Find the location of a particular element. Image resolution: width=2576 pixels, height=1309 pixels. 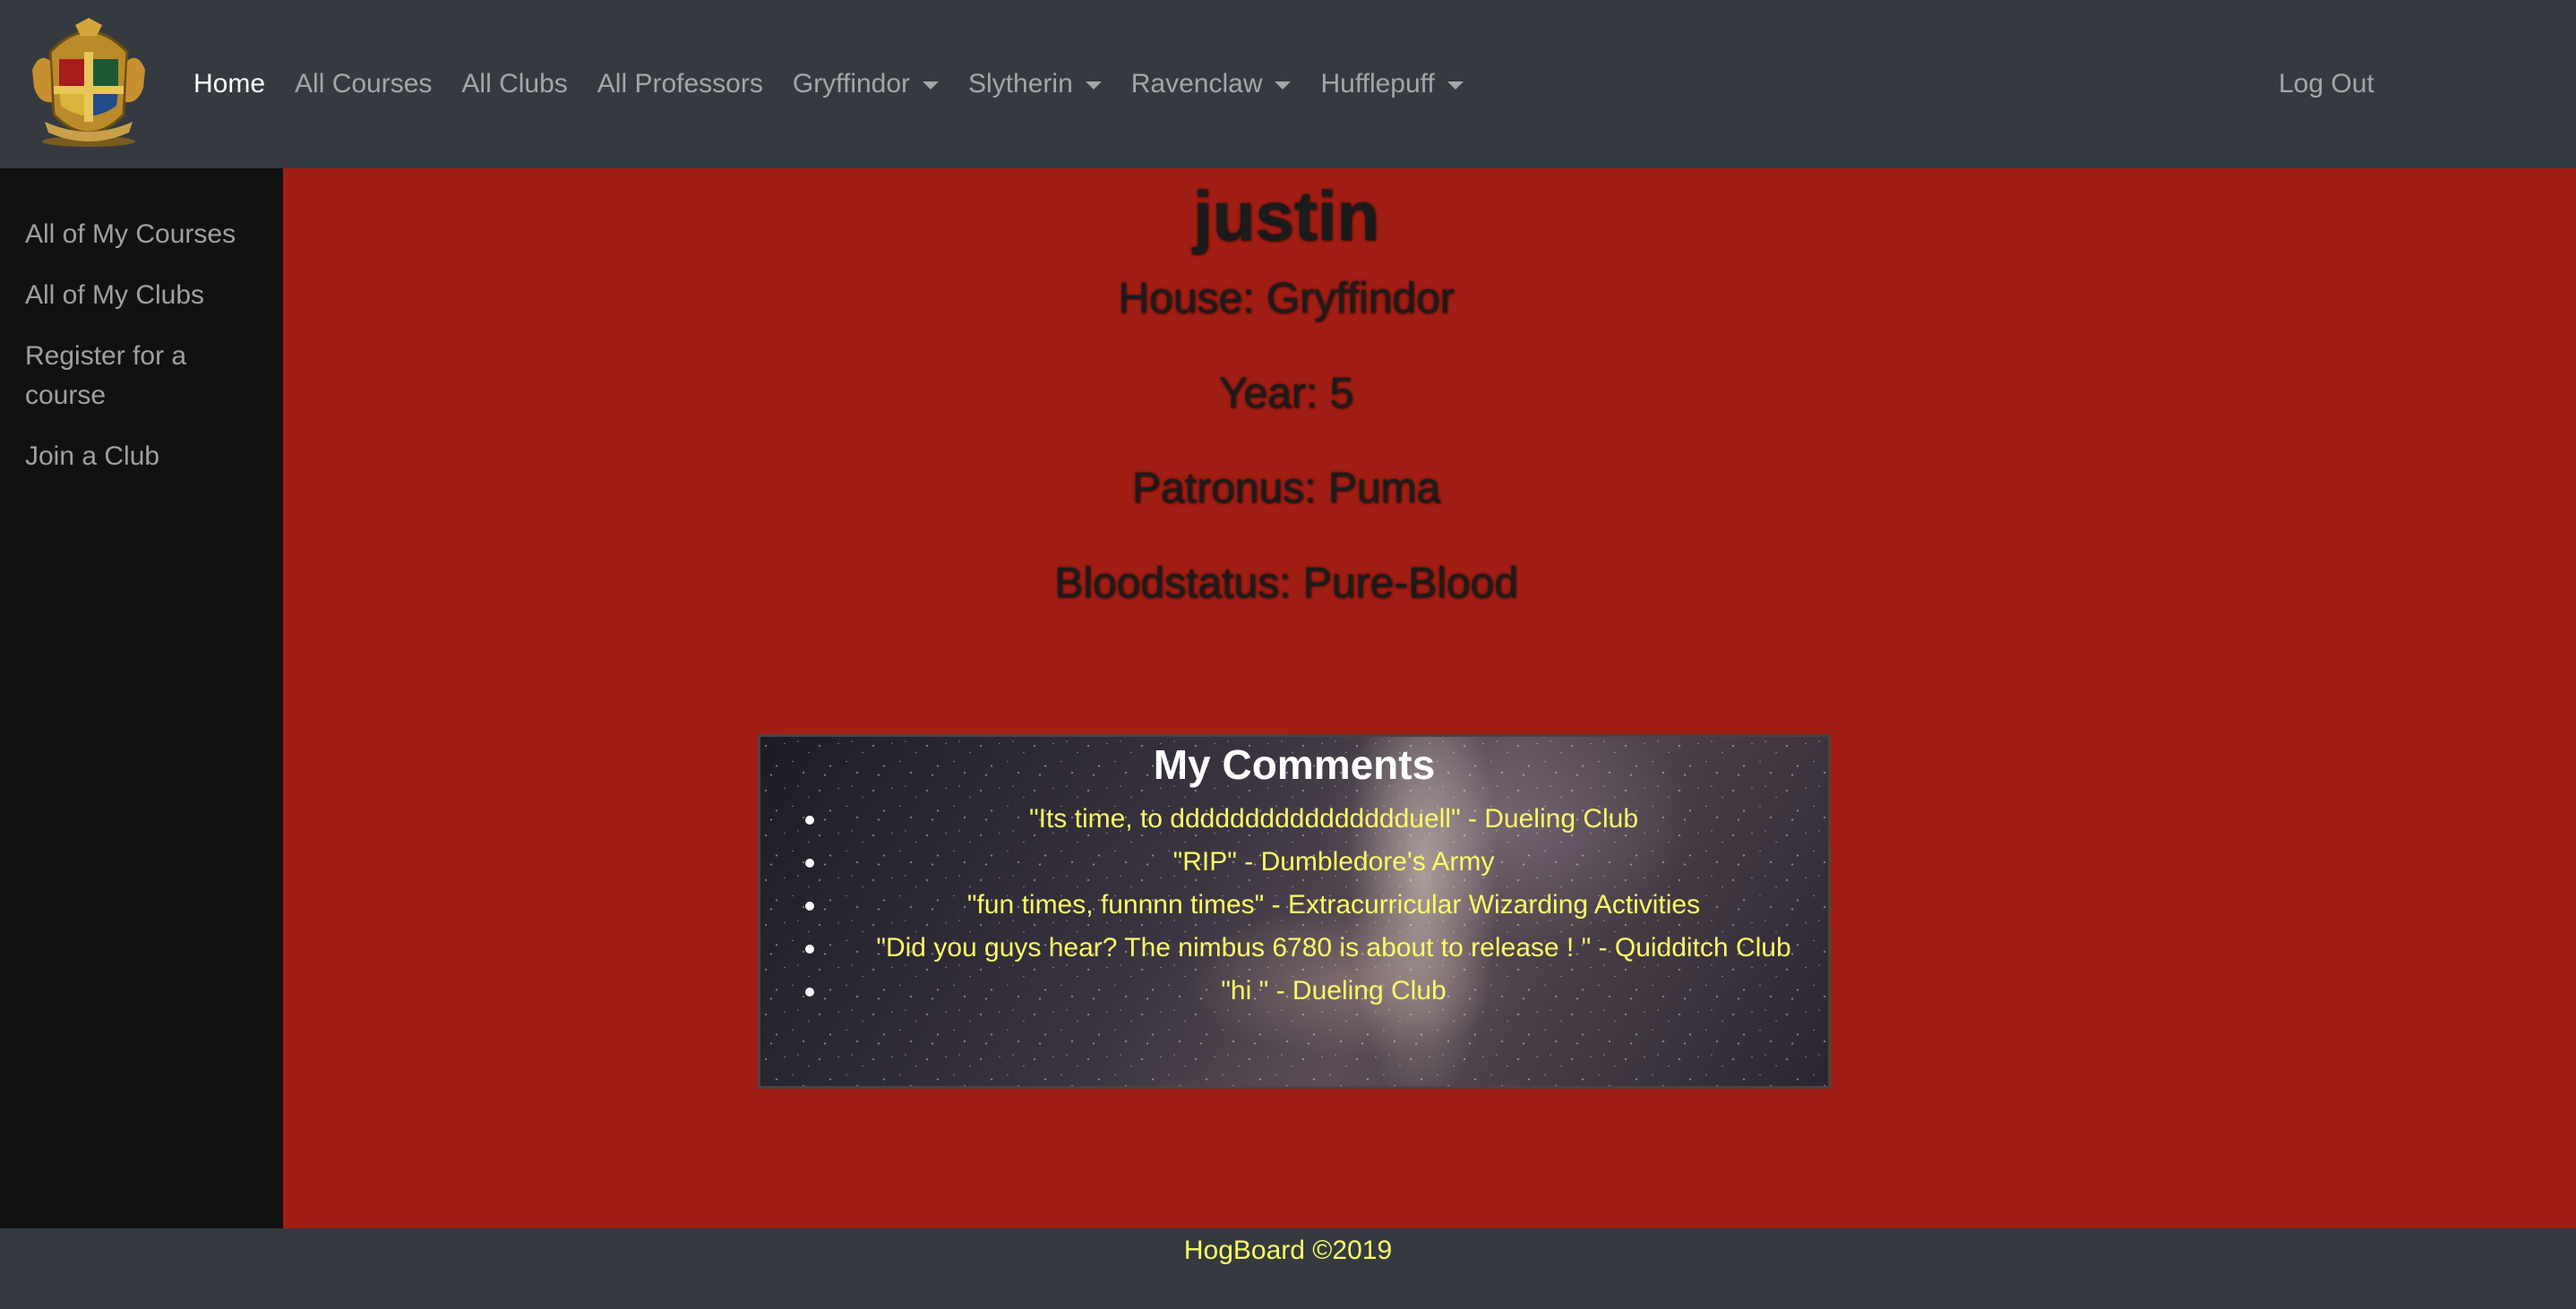

nav-all-clubs: All Clubs is located at coordinates (514, 84).